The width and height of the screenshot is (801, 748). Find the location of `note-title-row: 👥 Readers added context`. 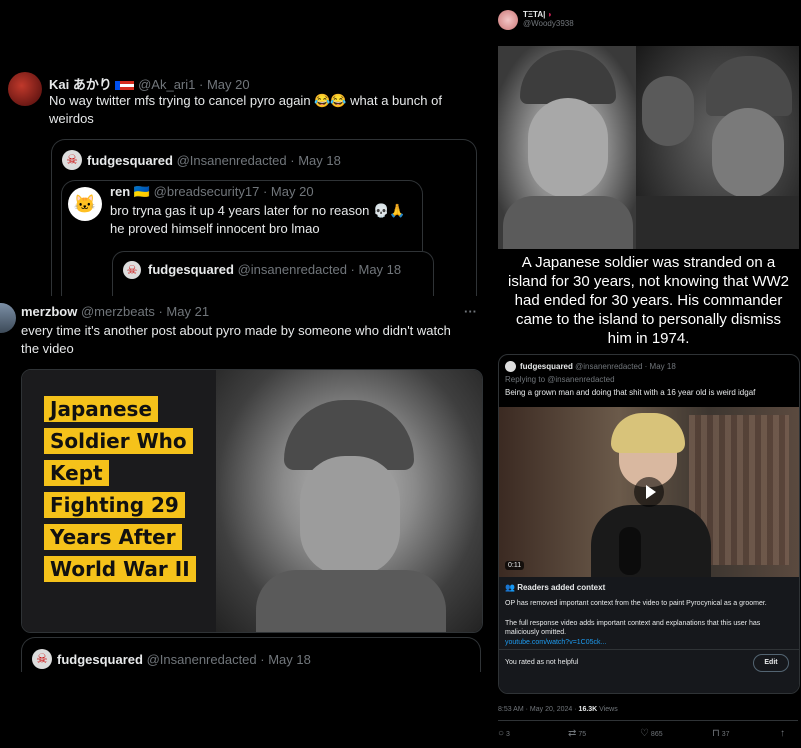

note-title-row: 👥 Readers added context is located at coordinates (555, 587).